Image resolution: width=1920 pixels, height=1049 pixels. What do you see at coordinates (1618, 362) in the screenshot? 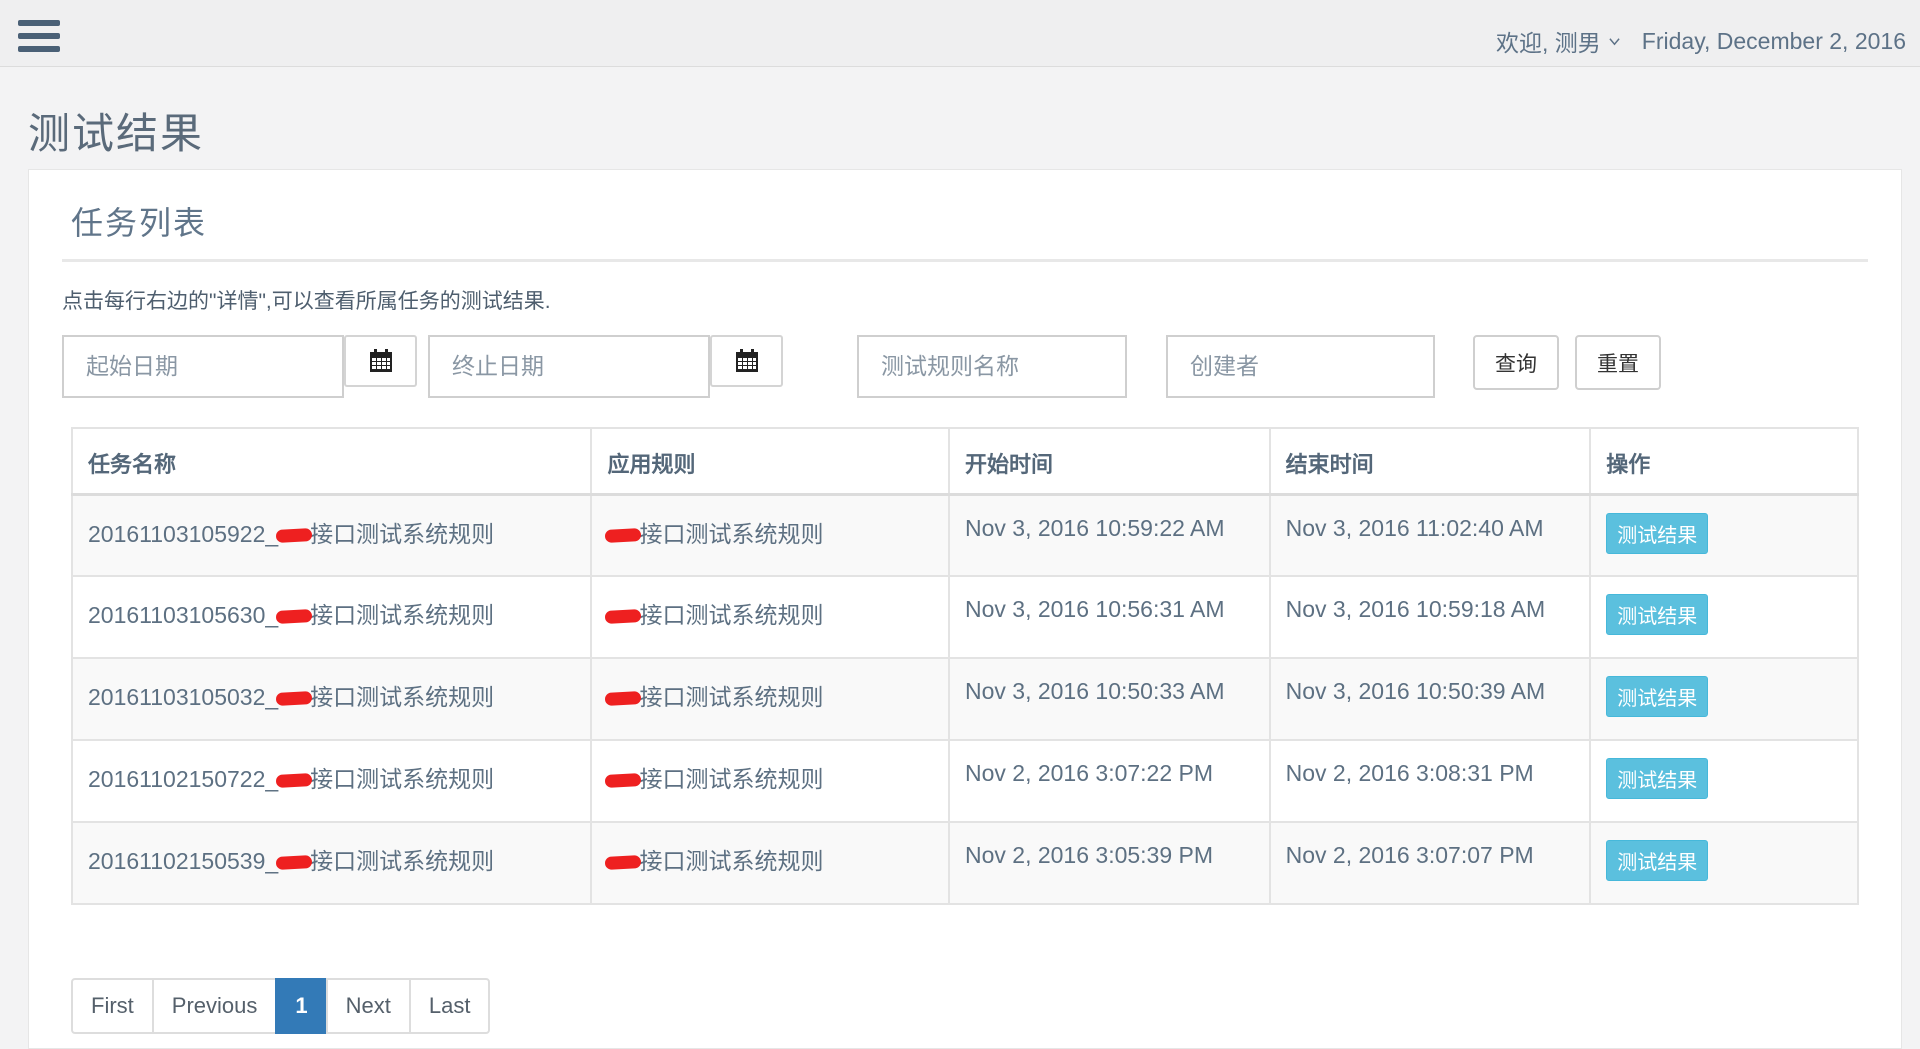
I see `reset-button: 重置` at bounding box center [1618, 362].